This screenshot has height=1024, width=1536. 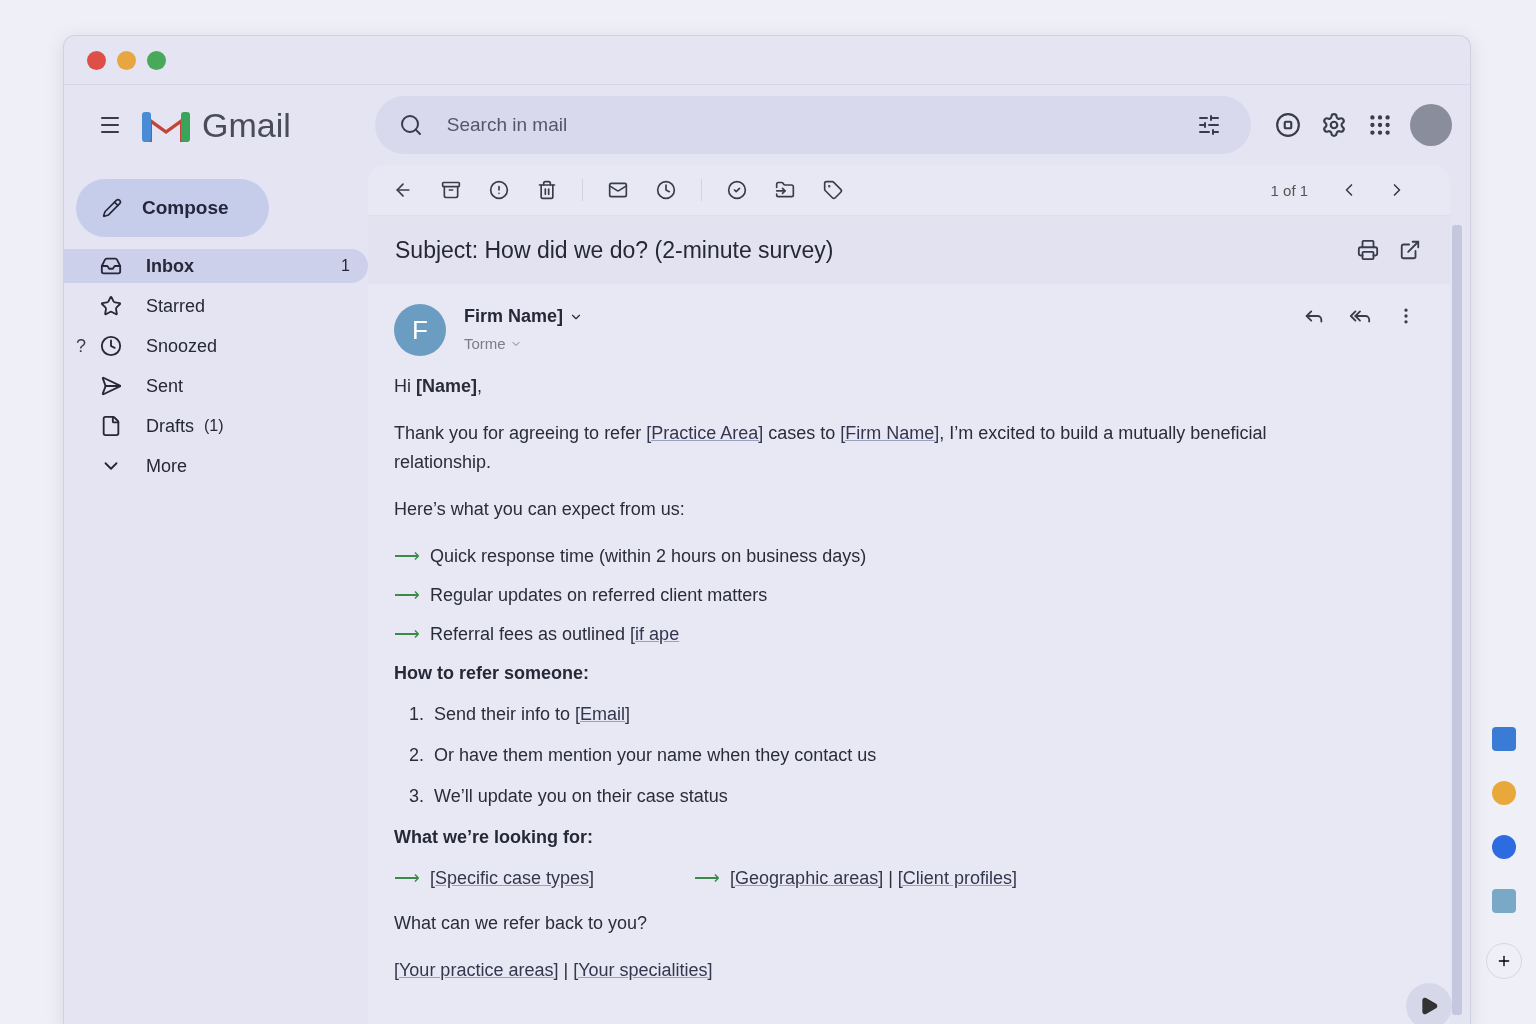 I want to click on email-subject: Subject: How did we do? (2-minute survey), so click(x=615, y=250).